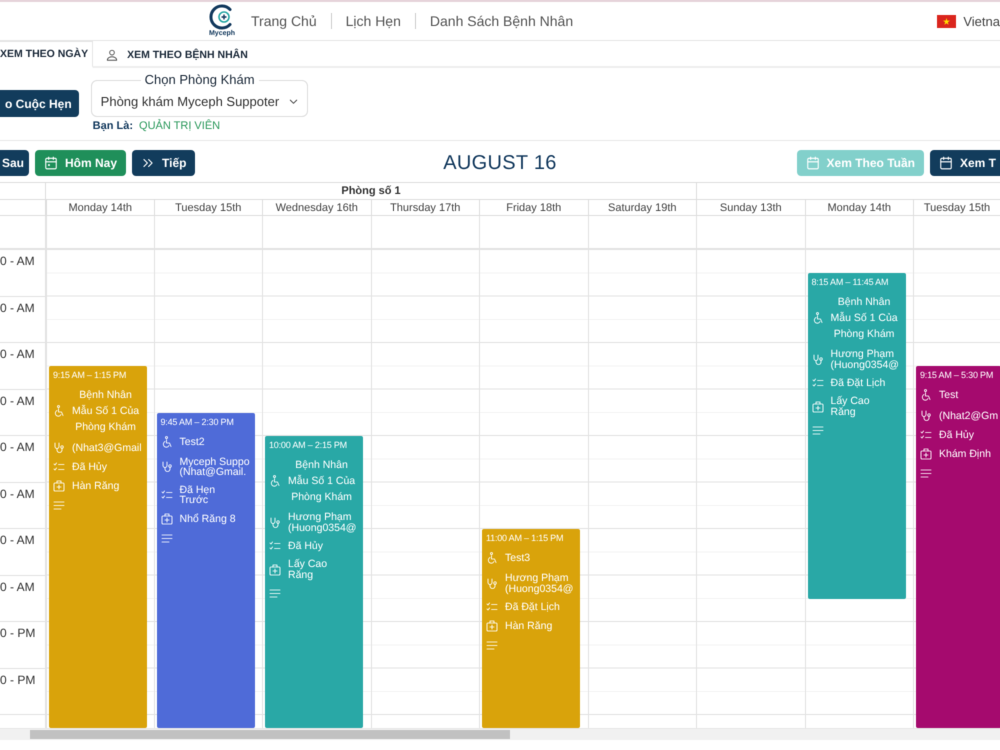 The height and width of the screenshot is (750, 1000). Describe the element at coordinates (946, 21) in the screenshot. I see `flag-icon` at that location.